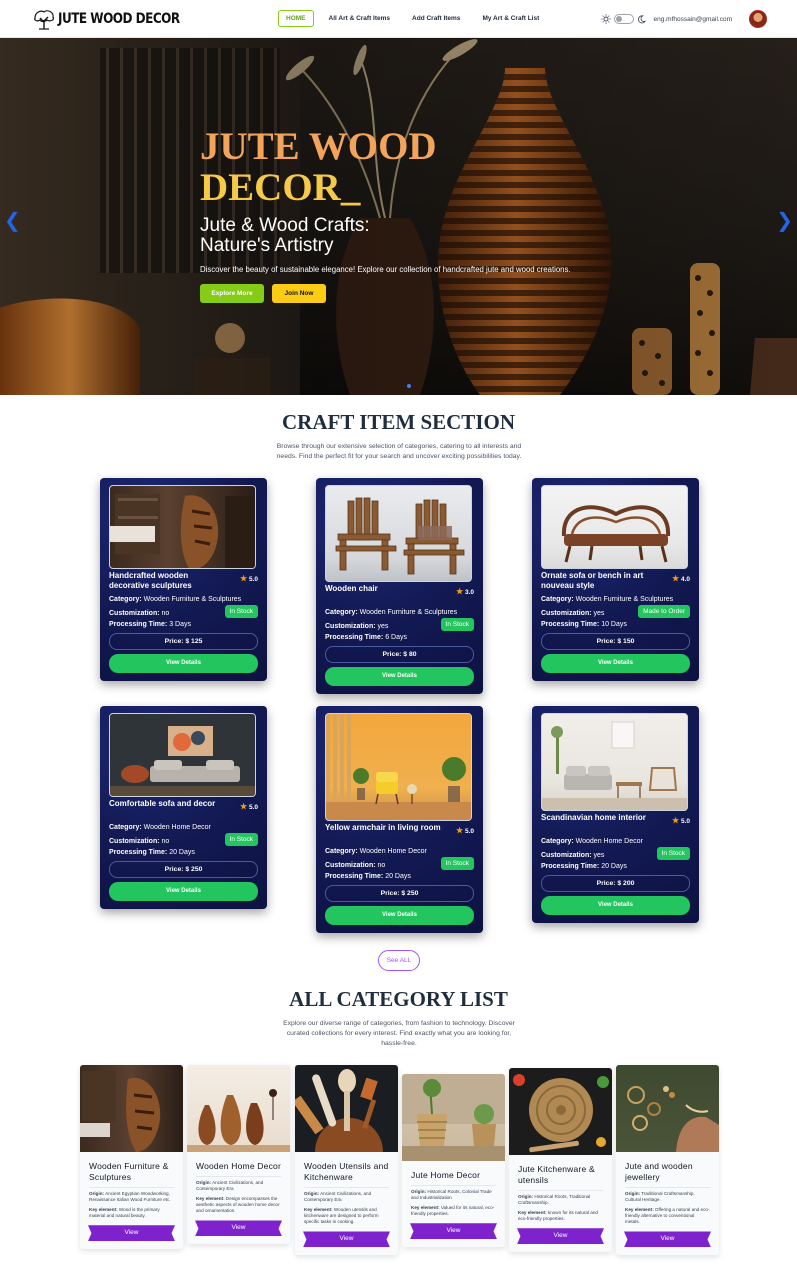  What do you see at coordinates (396, 637) in the screenshot?
I see `processing-value: 6 Days` at bounding box center [396, 637].